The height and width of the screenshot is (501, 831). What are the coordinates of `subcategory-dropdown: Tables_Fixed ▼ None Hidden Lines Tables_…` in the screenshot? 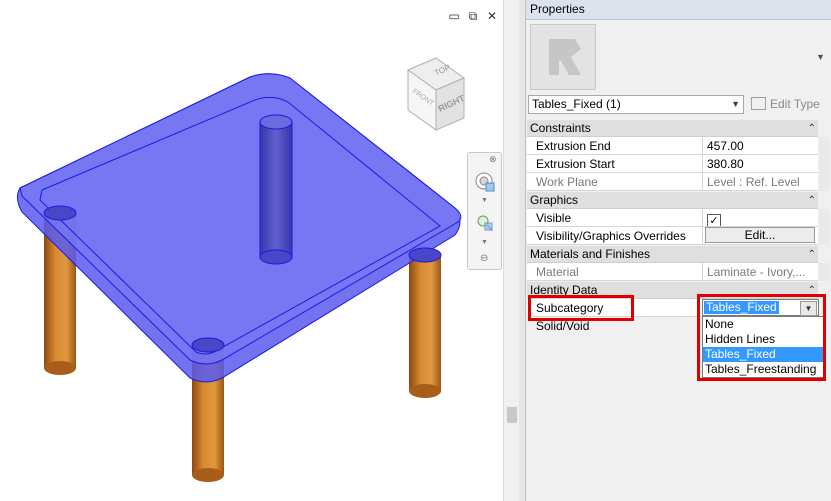 It's located at (763, 339).